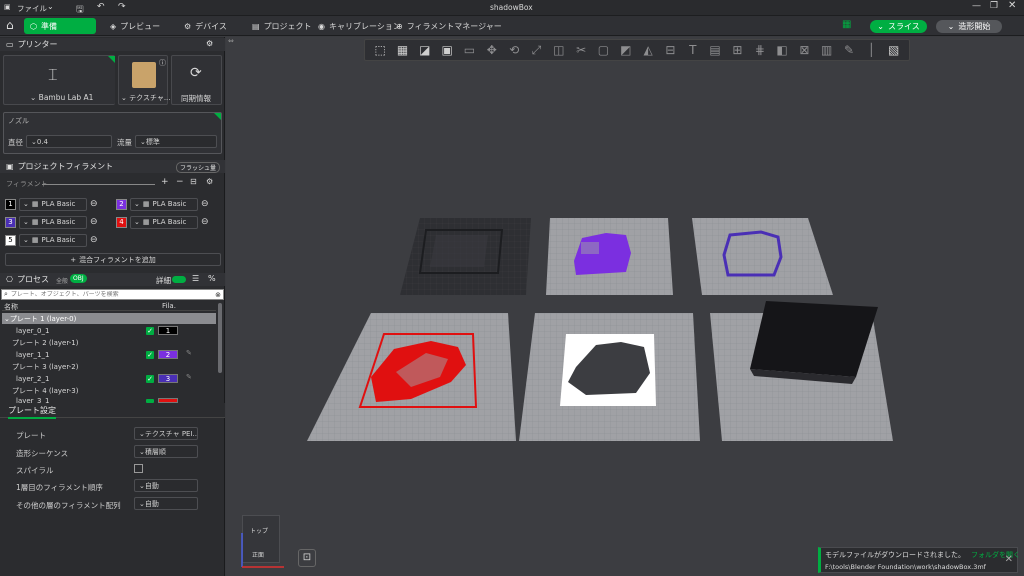  Describe the element at coordinates (994, 6) in the screenshot. I see `restore-icon: ❐` at that location.